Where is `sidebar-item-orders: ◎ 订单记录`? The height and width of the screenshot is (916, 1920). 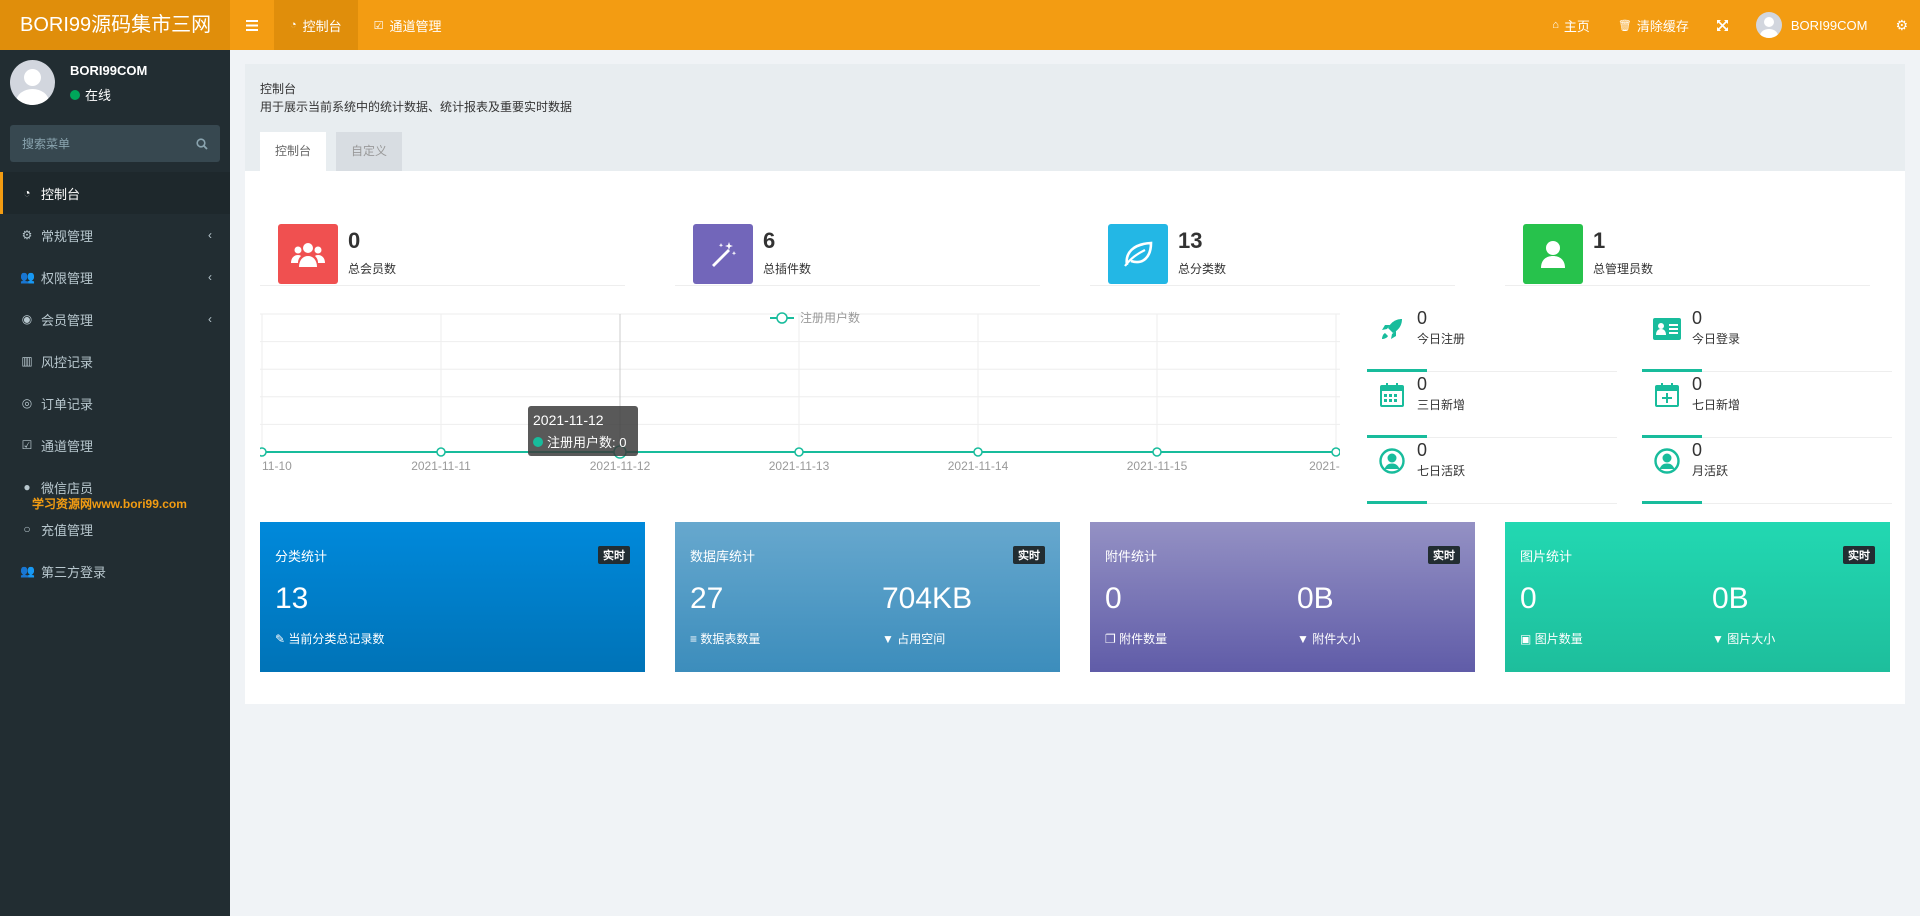
sidebar-item-orders: ◎ 订单记录 is located at coordinates (115, 403).